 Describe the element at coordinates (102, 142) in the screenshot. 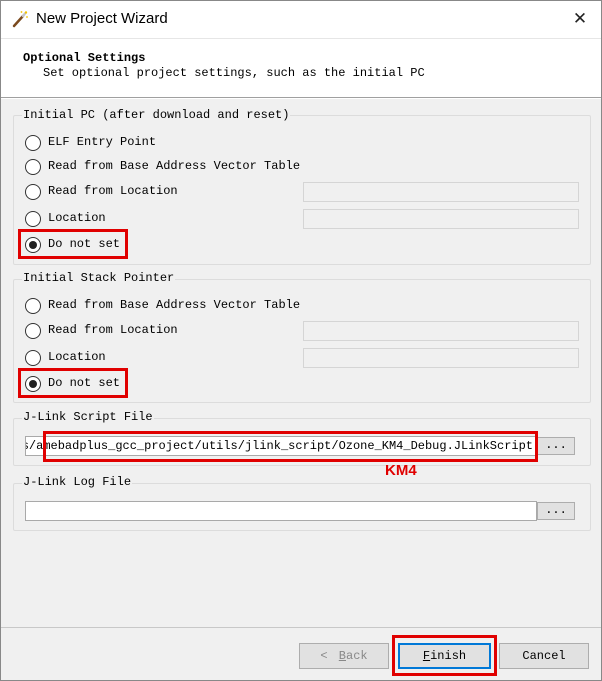

I see `radio-label: ELF Entry Point` at that location.